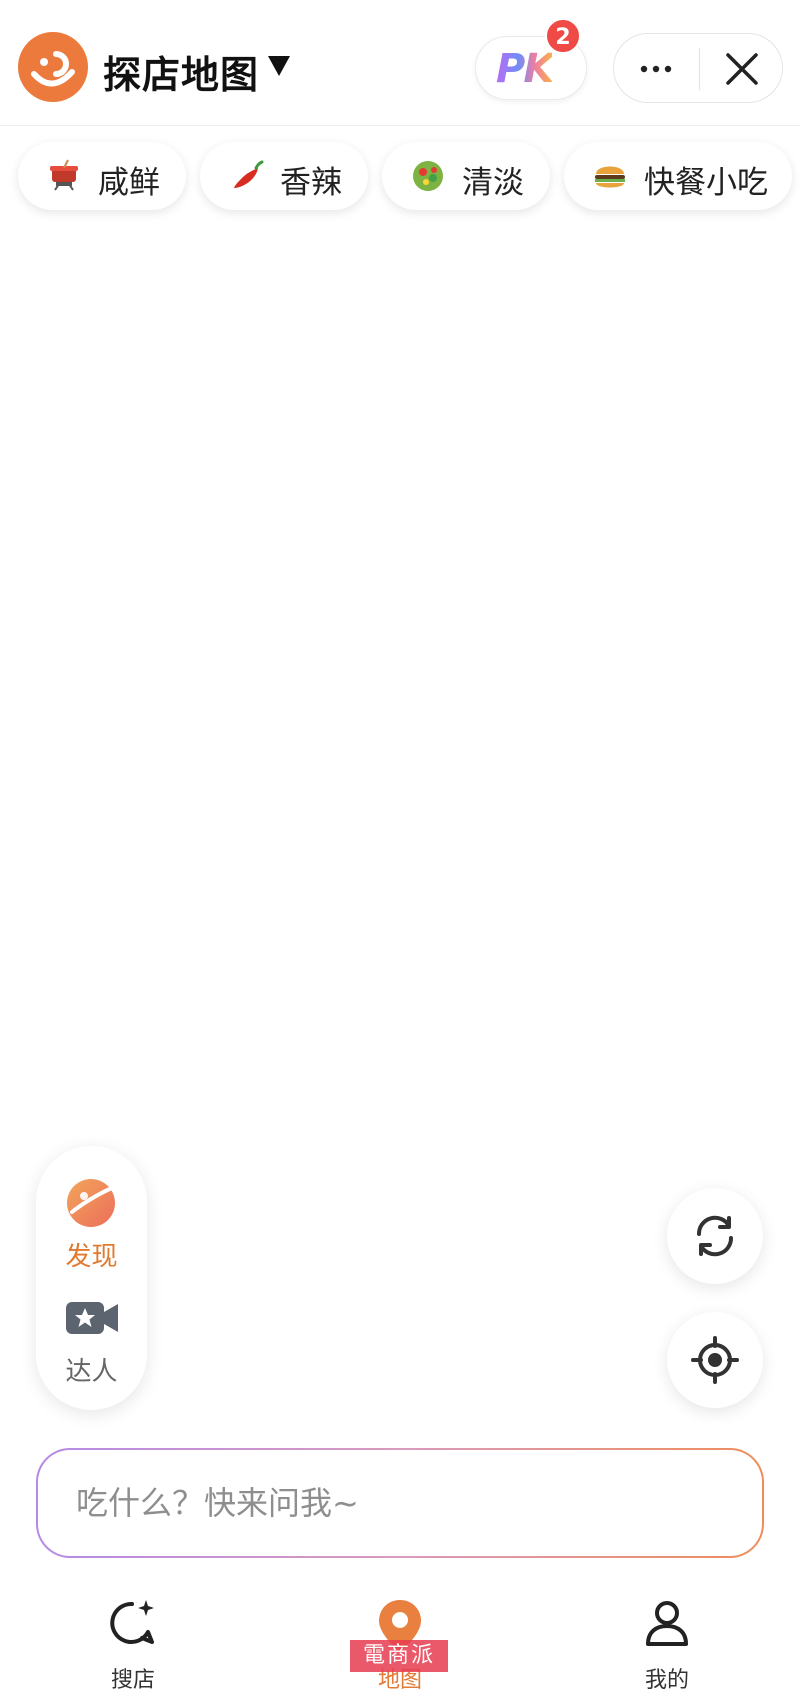 The width and height of the screenshot is (800, 1695). What do you see at coordinates (91, 1369) in the screenshot?
I see `expert-label: 达人` at bounding box center [91, 1369].